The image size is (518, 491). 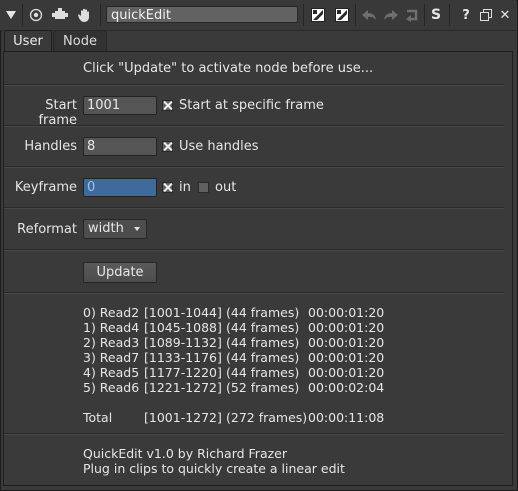 What do you see at coordinates (11, 15) in the screenshot?
I see `collapse-arrow-icon` at bounding box center [11, 15].